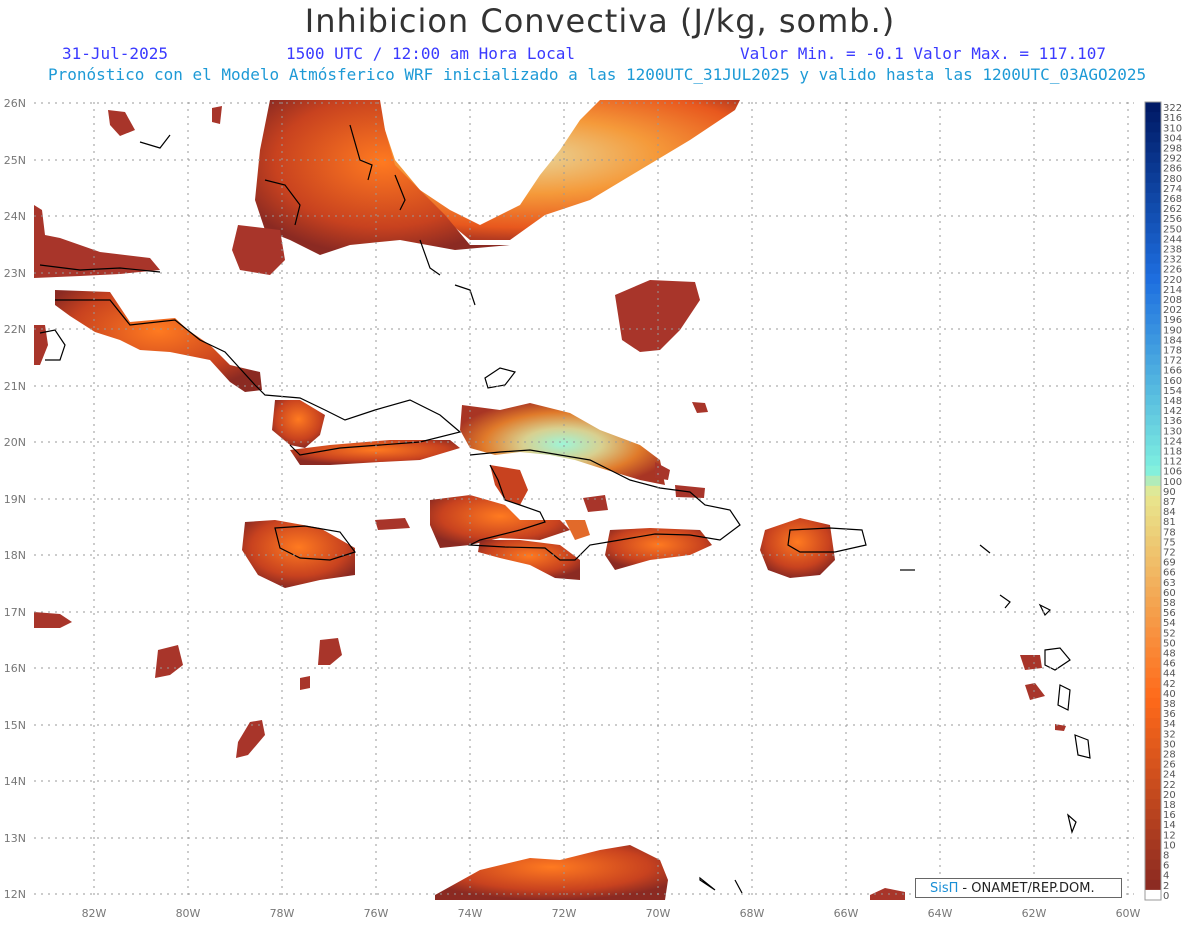 The image size is (1200, 927). I want to click on lon-label: 70W, so click(658, 913).